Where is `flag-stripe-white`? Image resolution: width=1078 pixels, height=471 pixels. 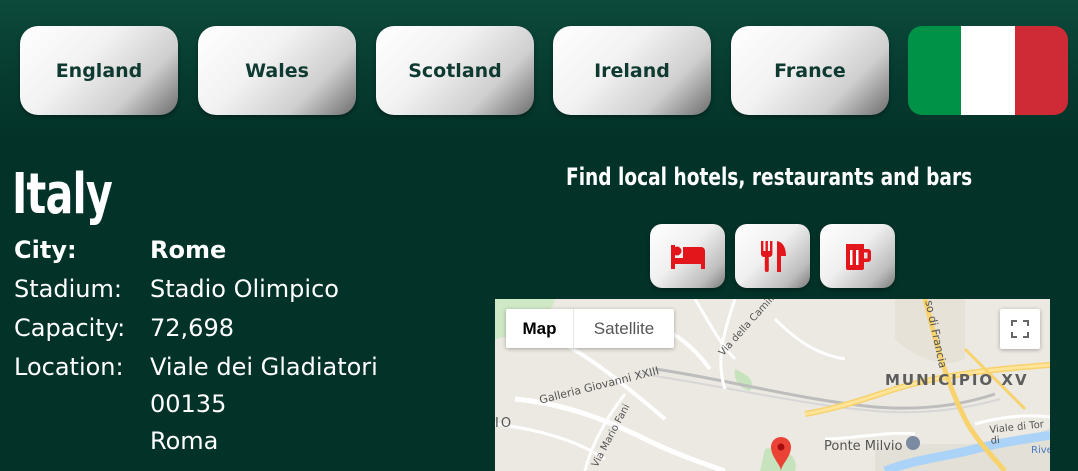
flag-stripe-white is located at coordinates (988, 70).